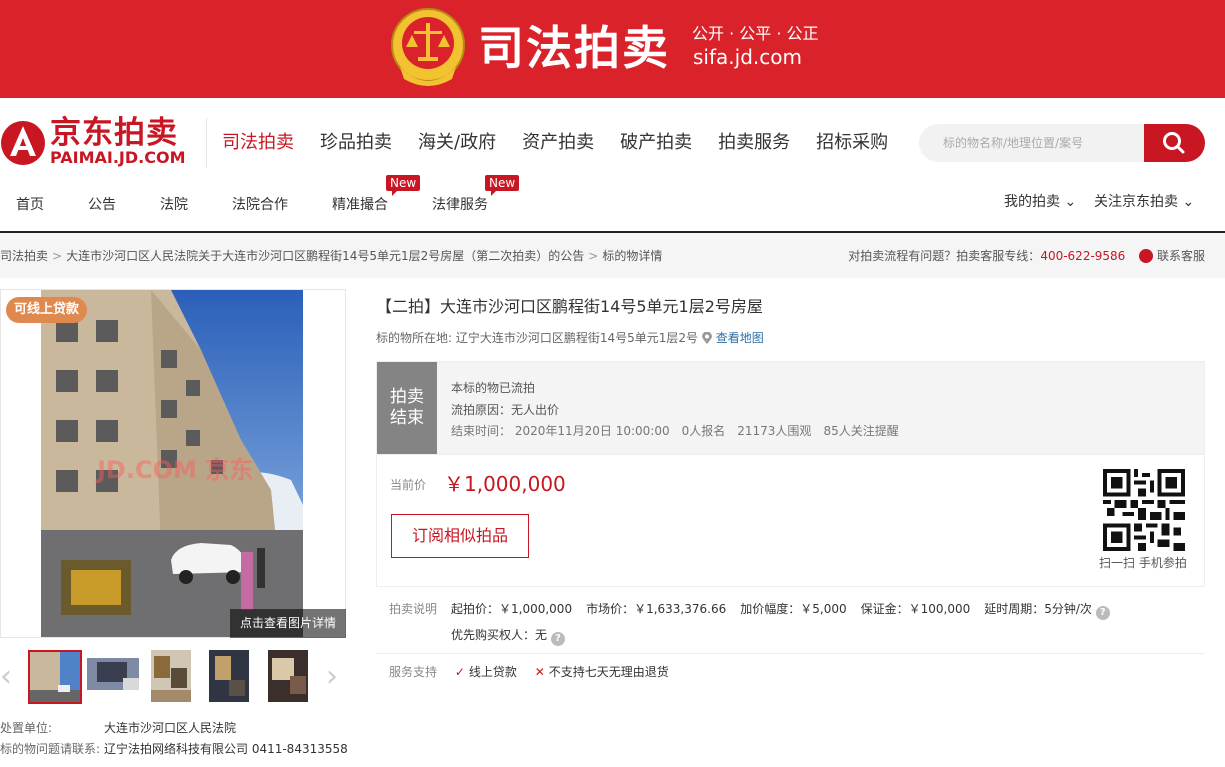 The height and width of the screenshot is (767, 1225). What do you see at coordinates (1136, 202) in the screenshot?
I see `follow-label: 关注京东拍卖` at bounding box center [1136, 202].